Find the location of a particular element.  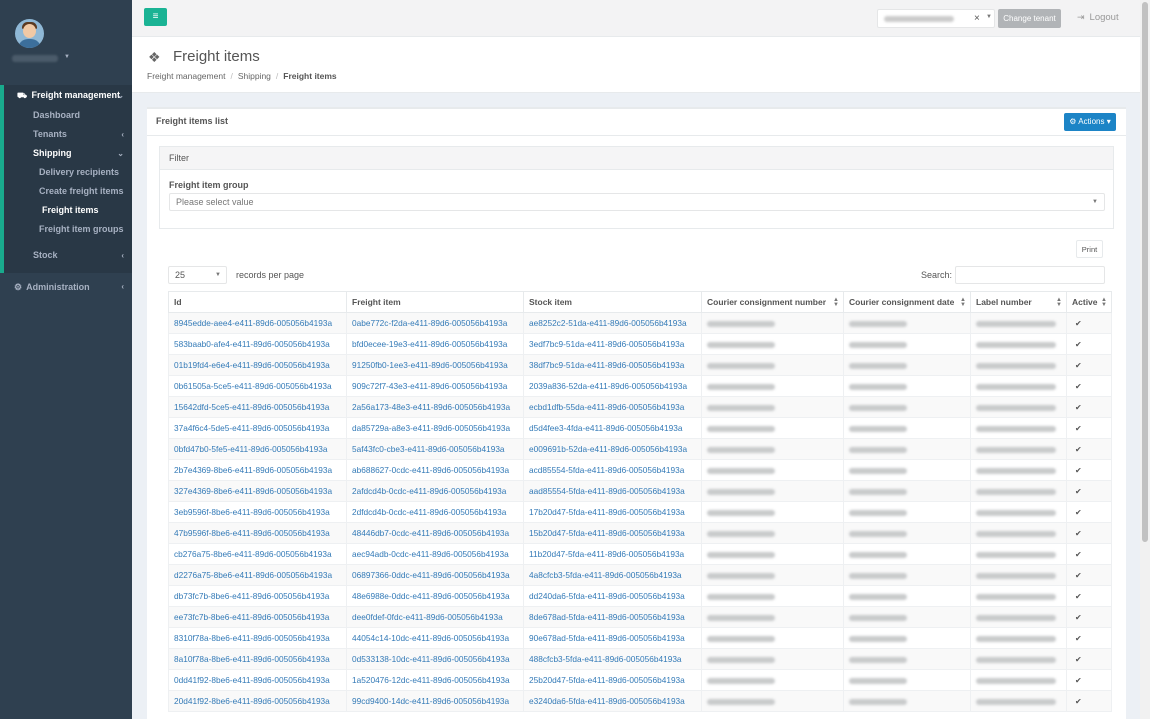

guid-link: 99cd9400-14dc-e411-89d6-005056b4193a is located at coordinates (430, 701).